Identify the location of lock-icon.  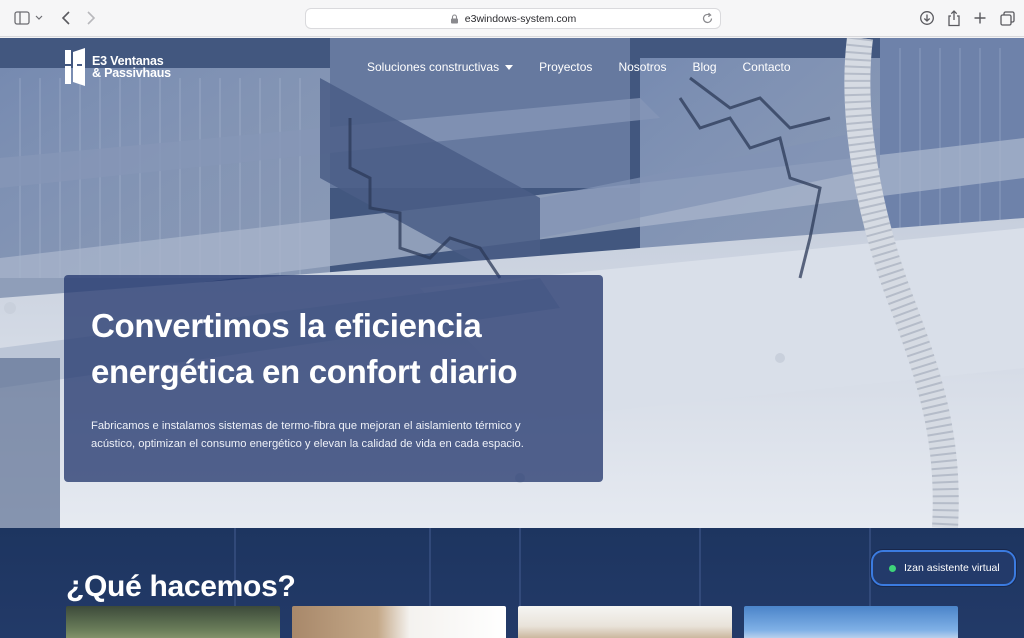
(454, 18).